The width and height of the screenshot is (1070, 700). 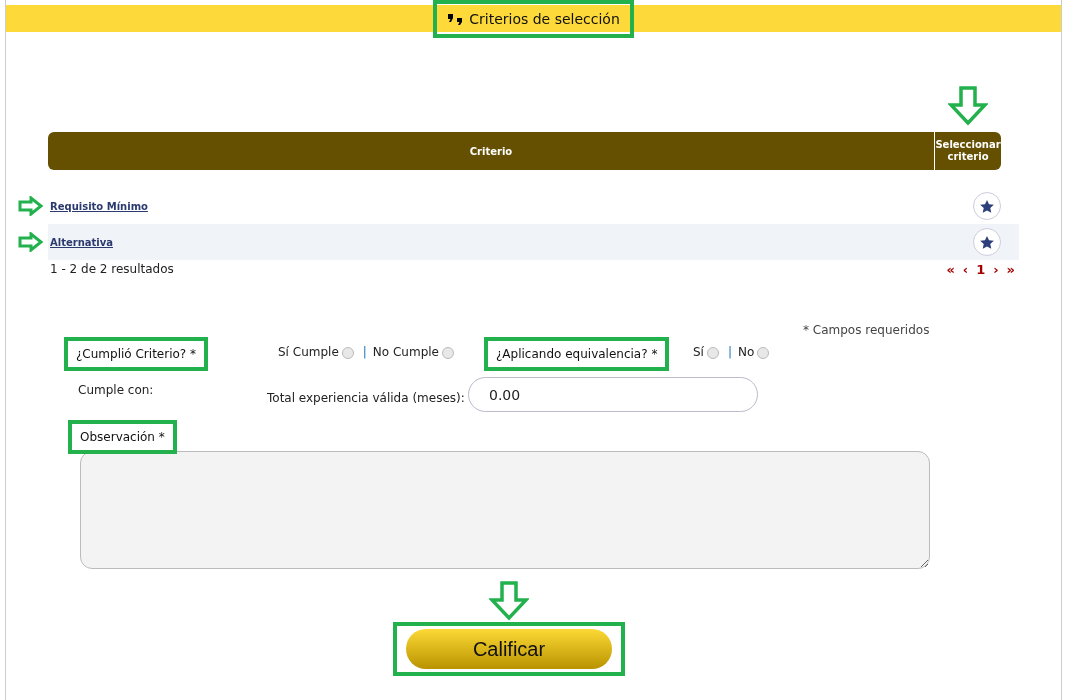 What do you see at coordinates (511, 242) in the screenshot?
I see `criterion-link: Alternativa` at bounding box center [511, 242].